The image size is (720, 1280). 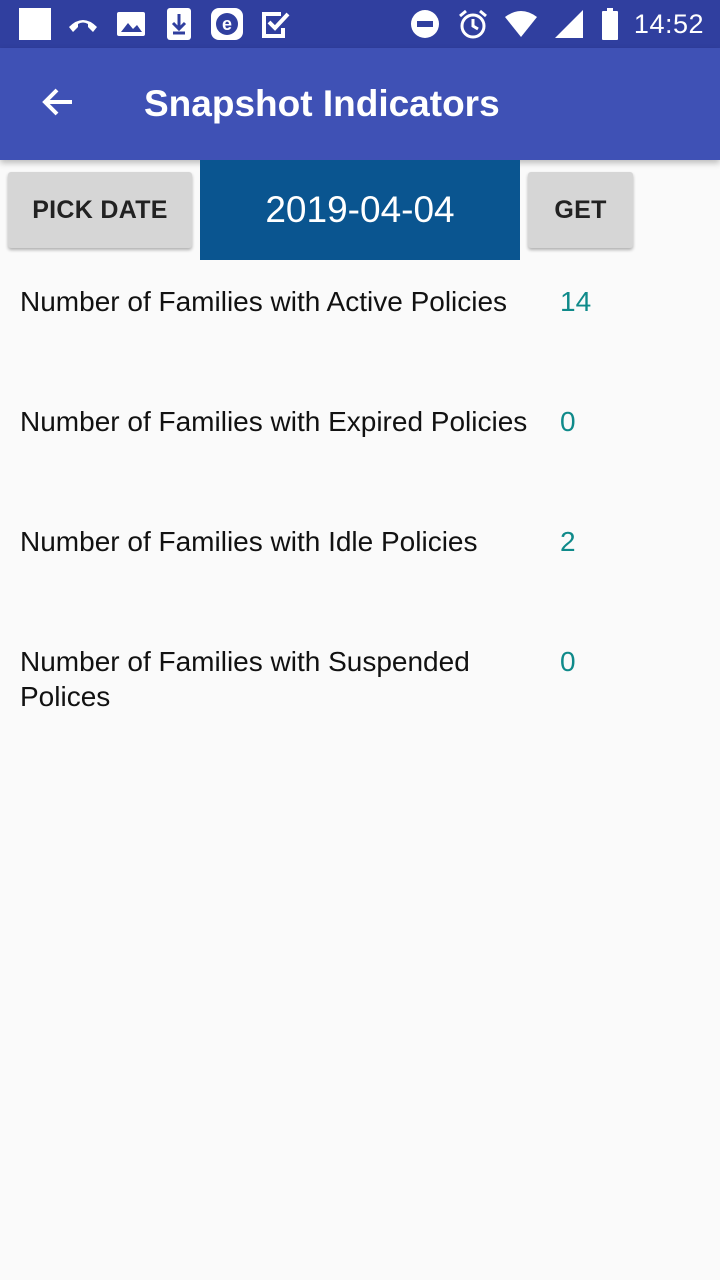 What do you see at coordinates (568, 541) in the screenshot?
I see `indicator-value: 2` at bounding box center [568, 541].